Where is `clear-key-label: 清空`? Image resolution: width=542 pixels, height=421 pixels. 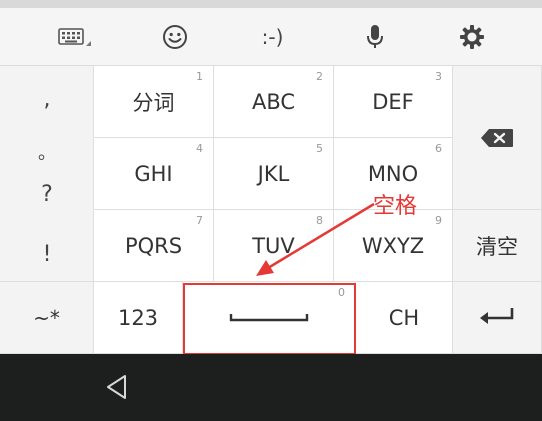 clear-key-label: 清空 is located at coordinates (497, 246).